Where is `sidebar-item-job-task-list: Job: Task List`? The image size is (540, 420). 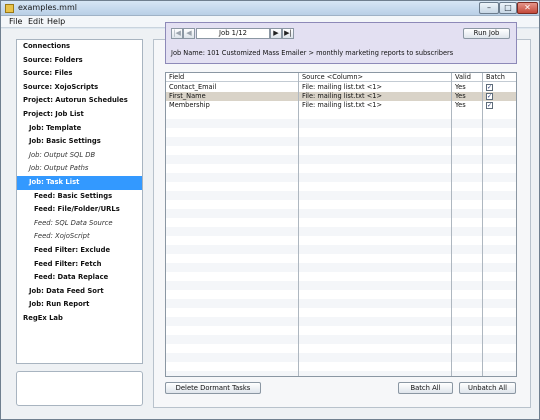 sidebar-item-job-task-list: Job: Task List is located at coordinates (79, 183).